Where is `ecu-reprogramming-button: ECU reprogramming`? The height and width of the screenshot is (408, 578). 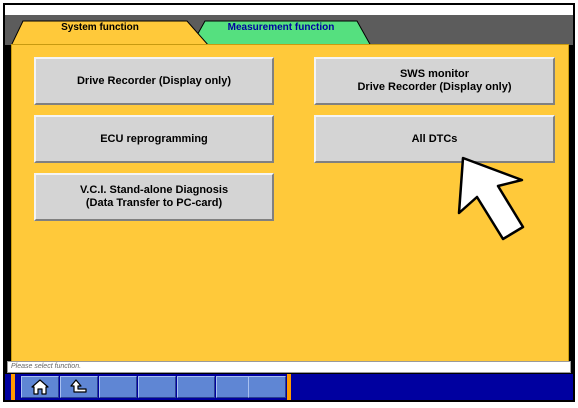 ecu-reprogramming-button: ECU reprogramming is located at coordinates (154, 139).